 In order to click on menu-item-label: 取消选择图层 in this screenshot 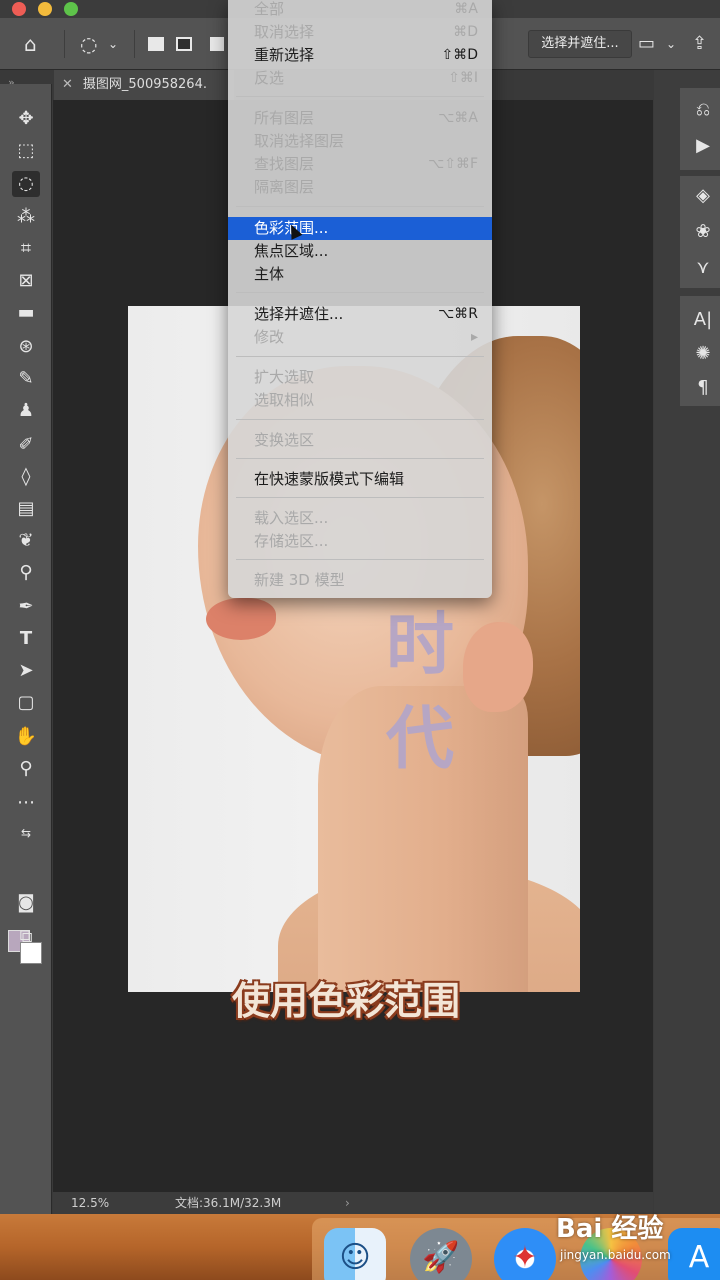, I will do `click(299, 141)`.